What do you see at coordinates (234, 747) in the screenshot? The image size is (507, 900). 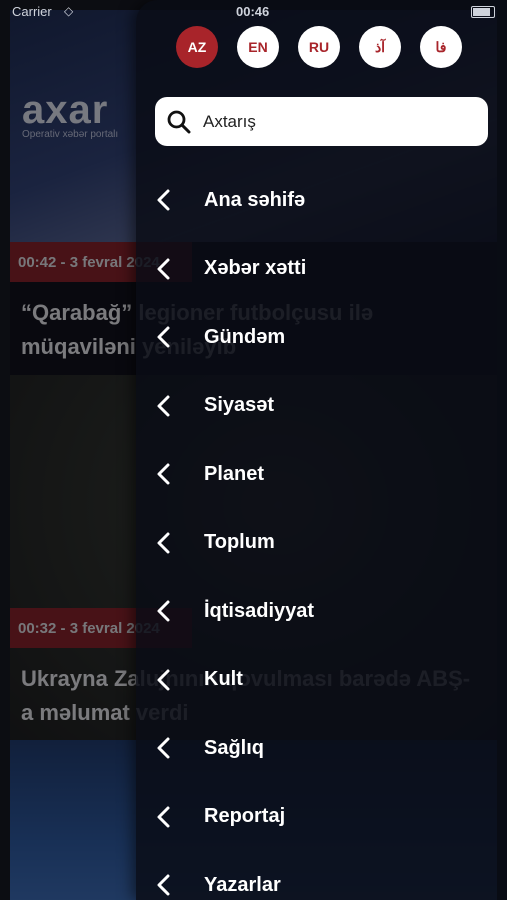 I see `menu-item-label: Sağlıq` at bounding box center [234, 747].